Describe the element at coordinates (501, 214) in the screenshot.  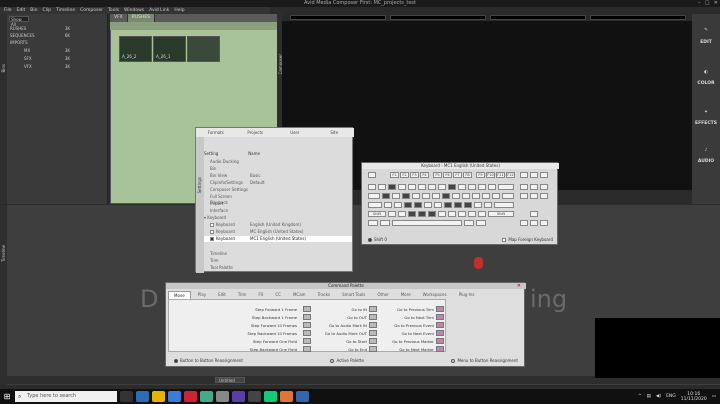
I see `key-shift-right: Shift` at that location.